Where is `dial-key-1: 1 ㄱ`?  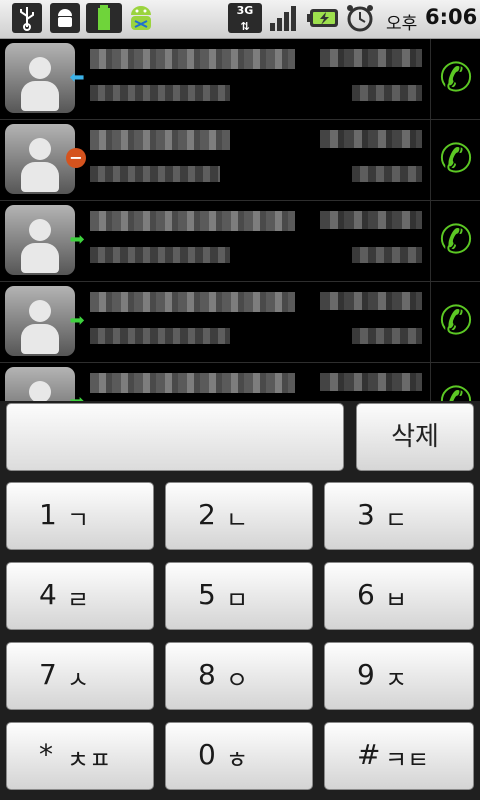
dial-key-1: 1 ㄱ is located at coordinates (80, 516).